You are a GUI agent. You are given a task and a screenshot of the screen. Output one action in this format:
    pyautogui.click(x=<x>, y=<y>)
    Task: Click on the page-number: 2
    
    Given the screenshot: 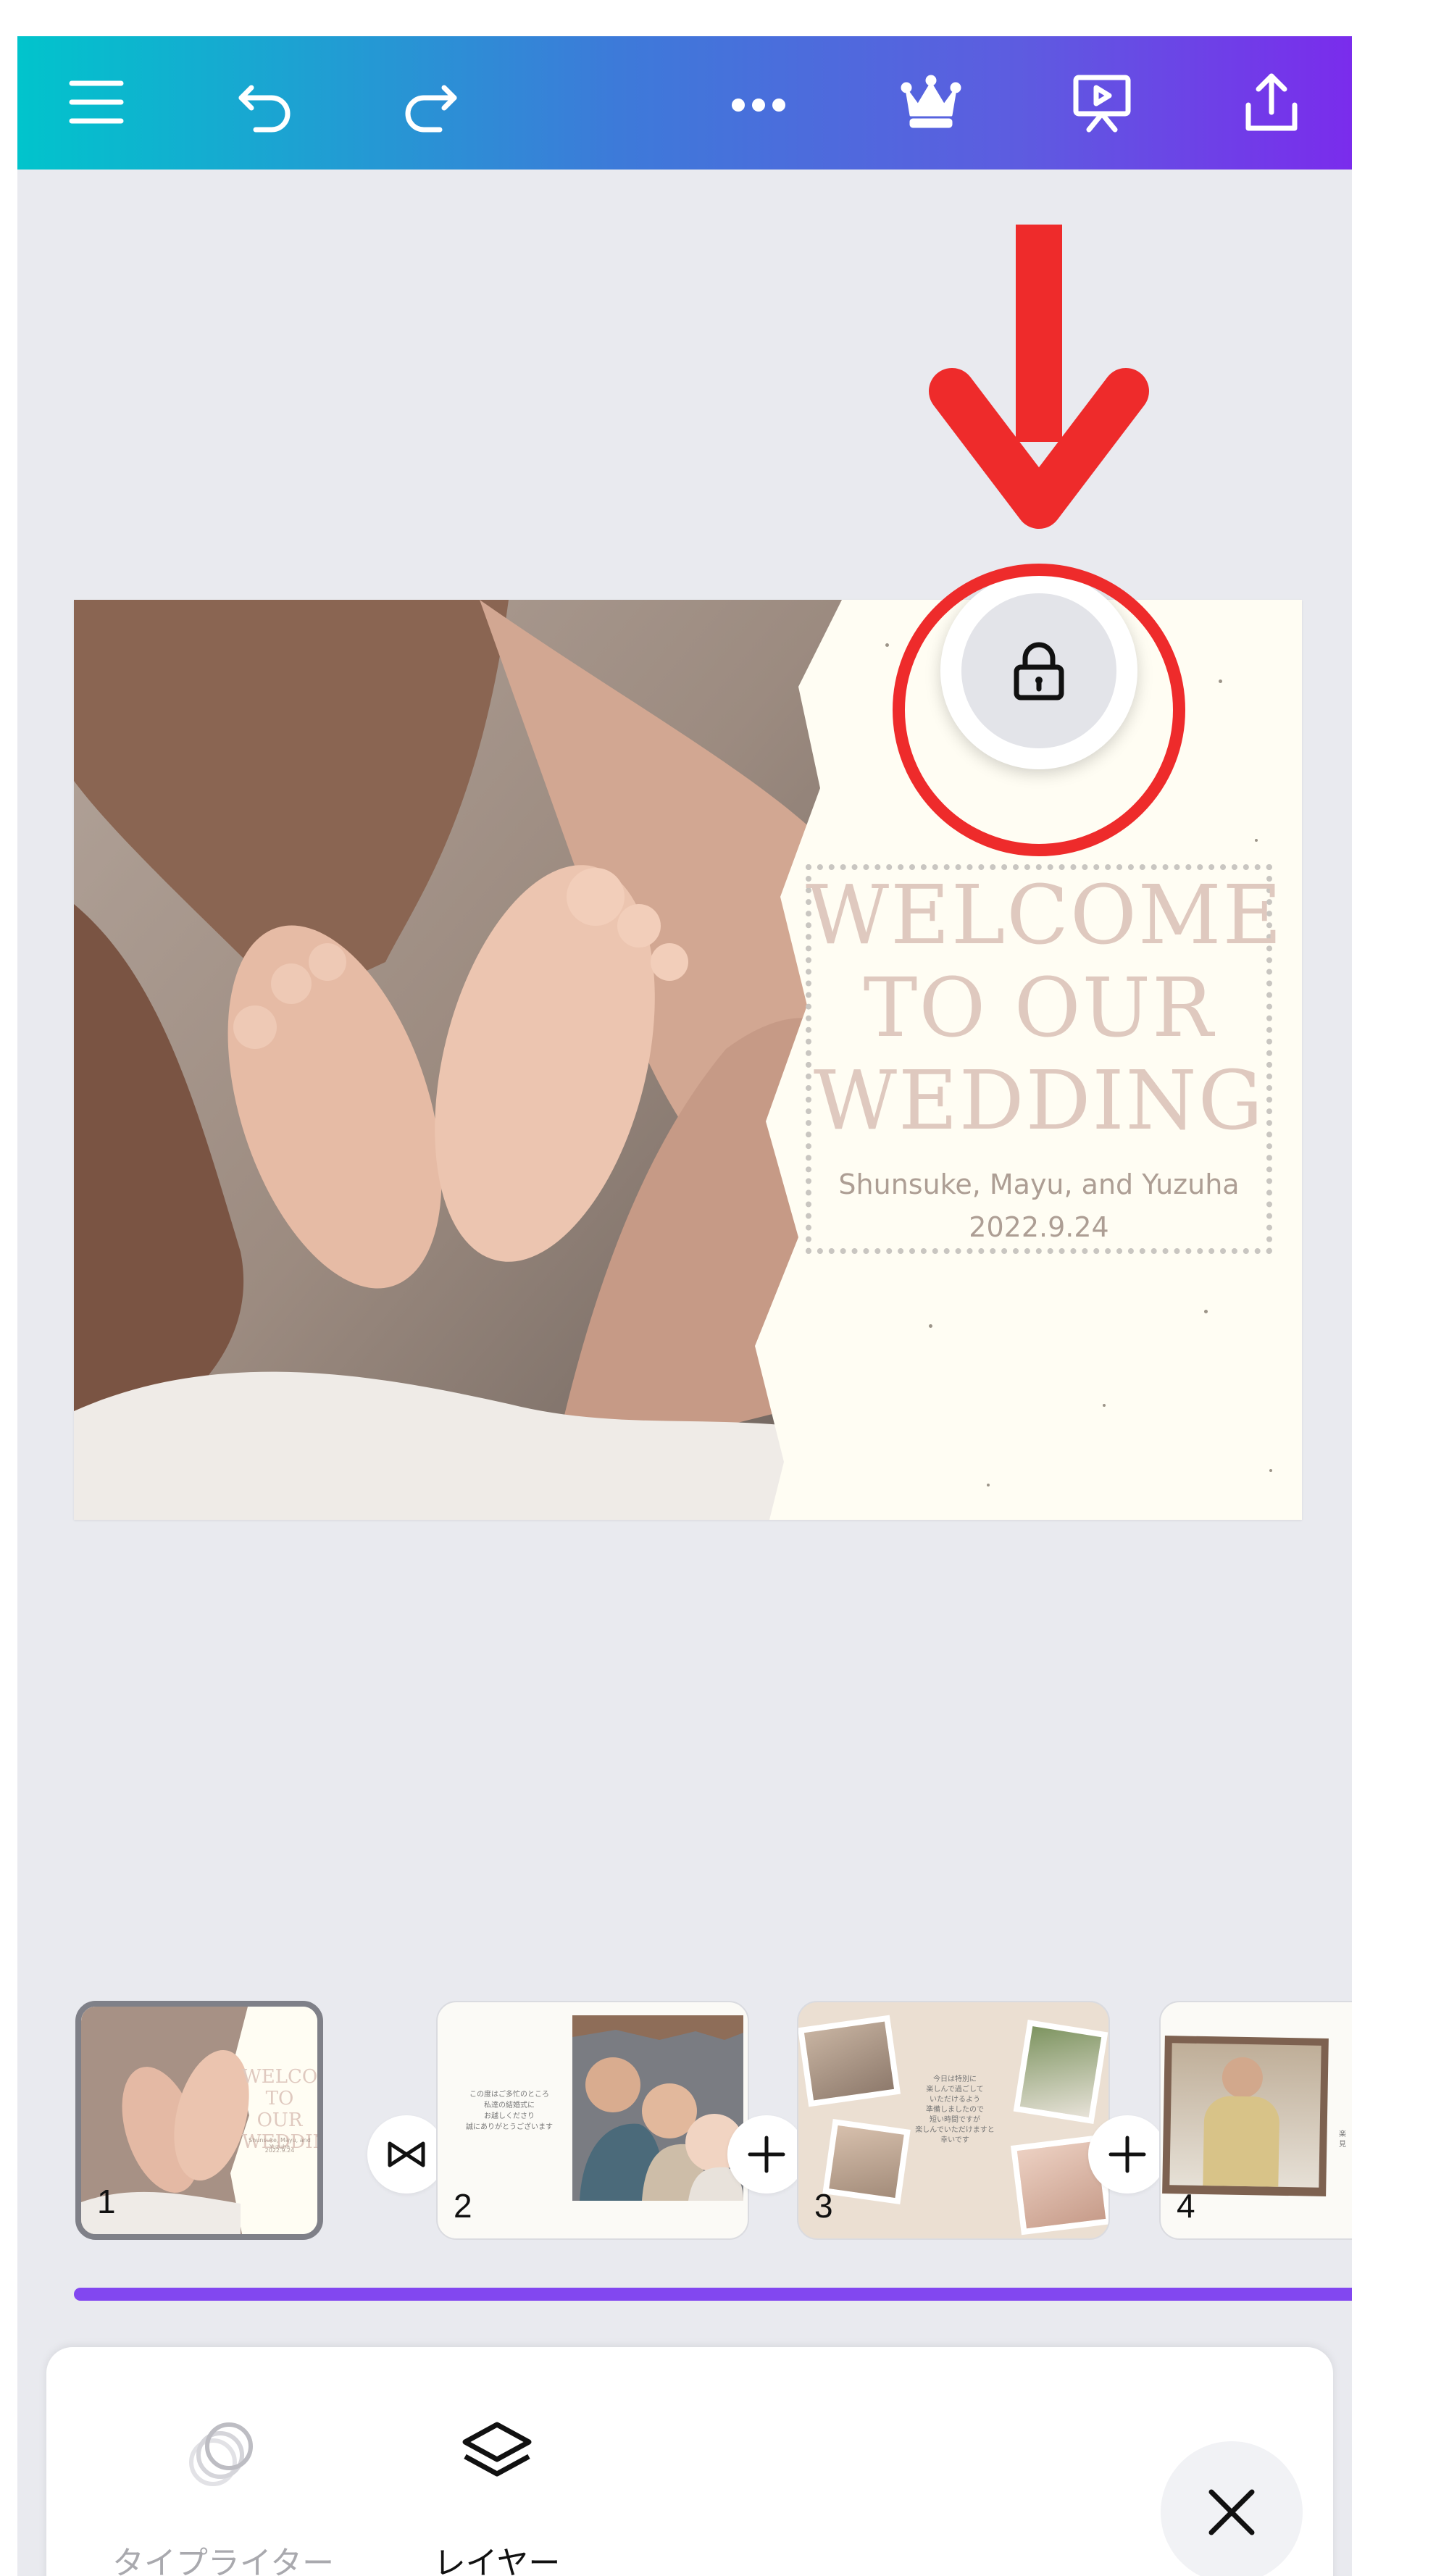 What is the action you would take?
    pyautogui.click(x=463, y=2206)
    